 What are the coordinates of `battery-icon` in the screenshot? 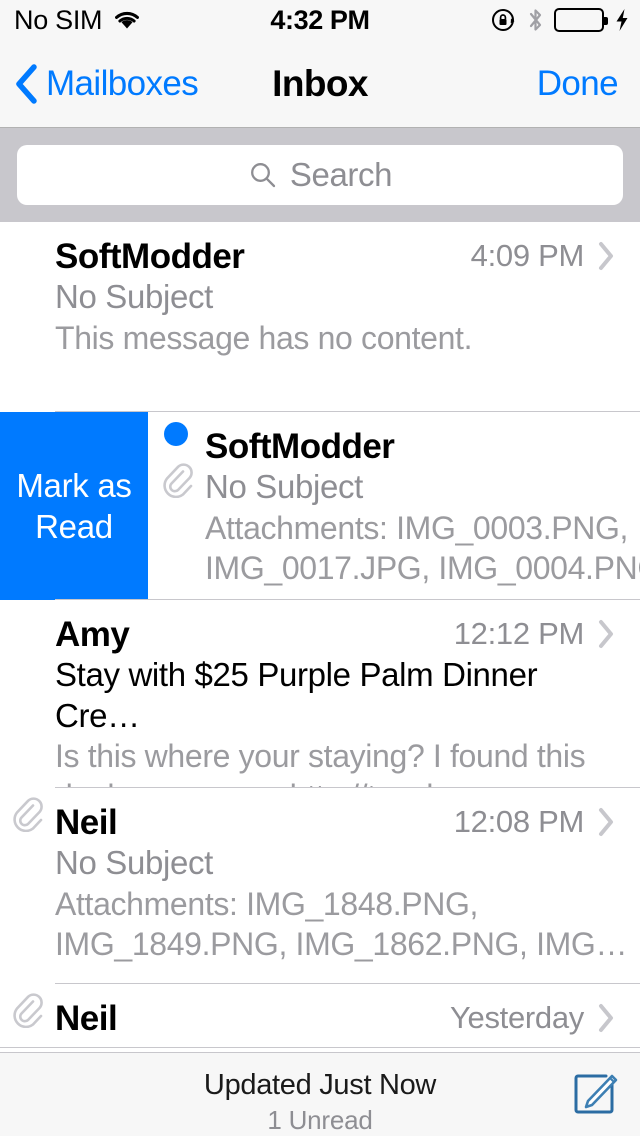 It's located at (581, 20).